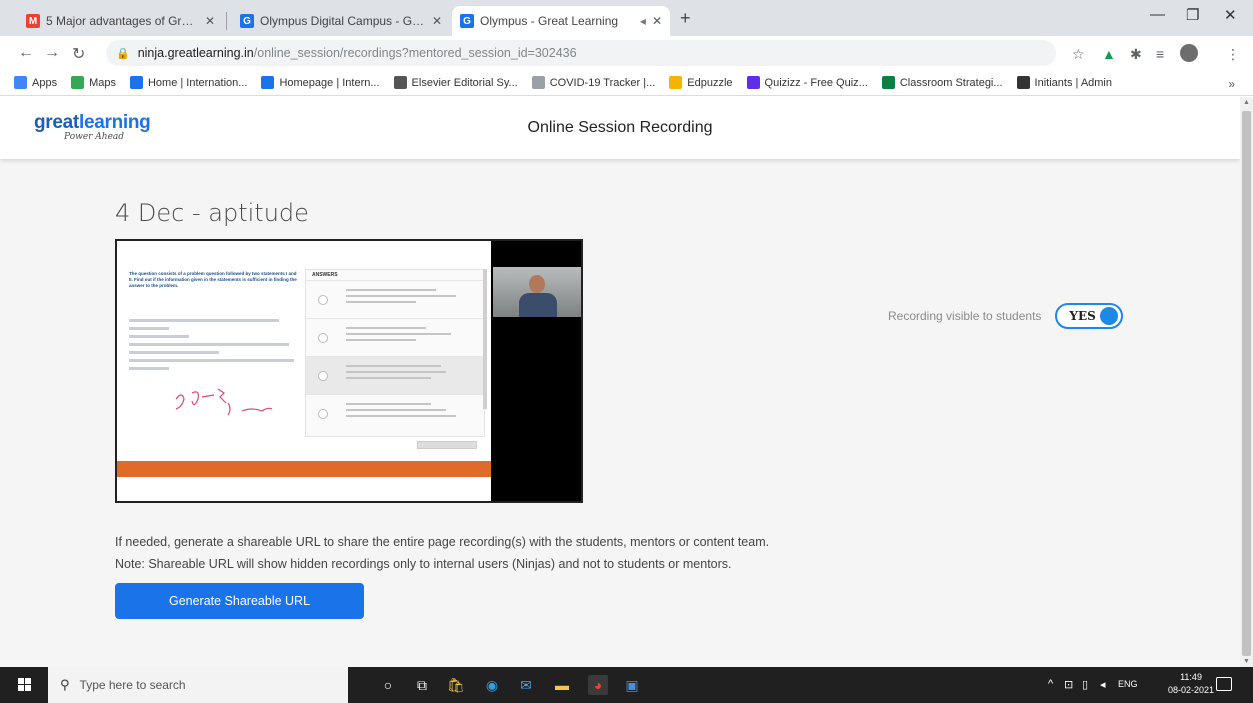 The height and width of the screenshot is (703, 1253). I want to click on language-indicator: ENG, so click(1128, 684).